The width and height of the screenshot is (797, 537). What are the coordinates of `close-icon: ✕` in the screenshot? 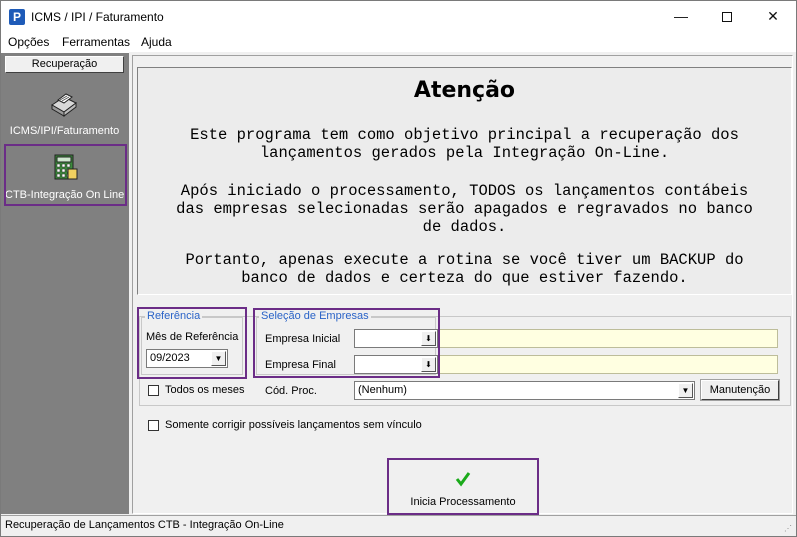 It's located at (773, 16).